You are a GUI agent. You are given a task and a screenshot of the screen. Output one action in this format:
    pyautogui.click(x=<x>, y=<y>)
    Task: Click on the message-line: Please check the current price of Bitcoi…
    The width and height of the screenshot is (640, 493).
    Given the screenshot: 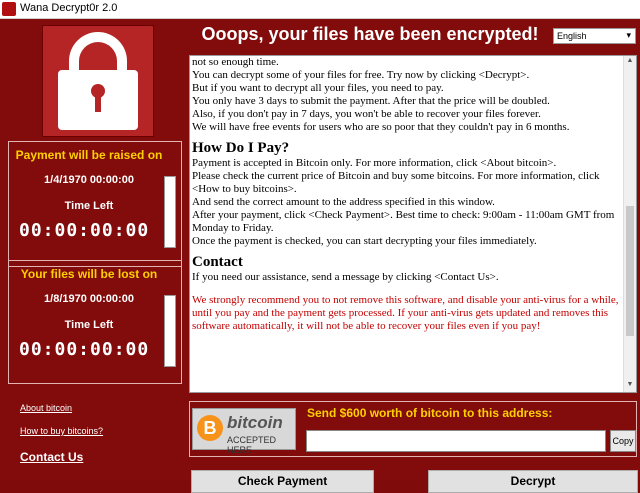 What is the action you would take?
    pyautogui.click(x=396, y=182)
    